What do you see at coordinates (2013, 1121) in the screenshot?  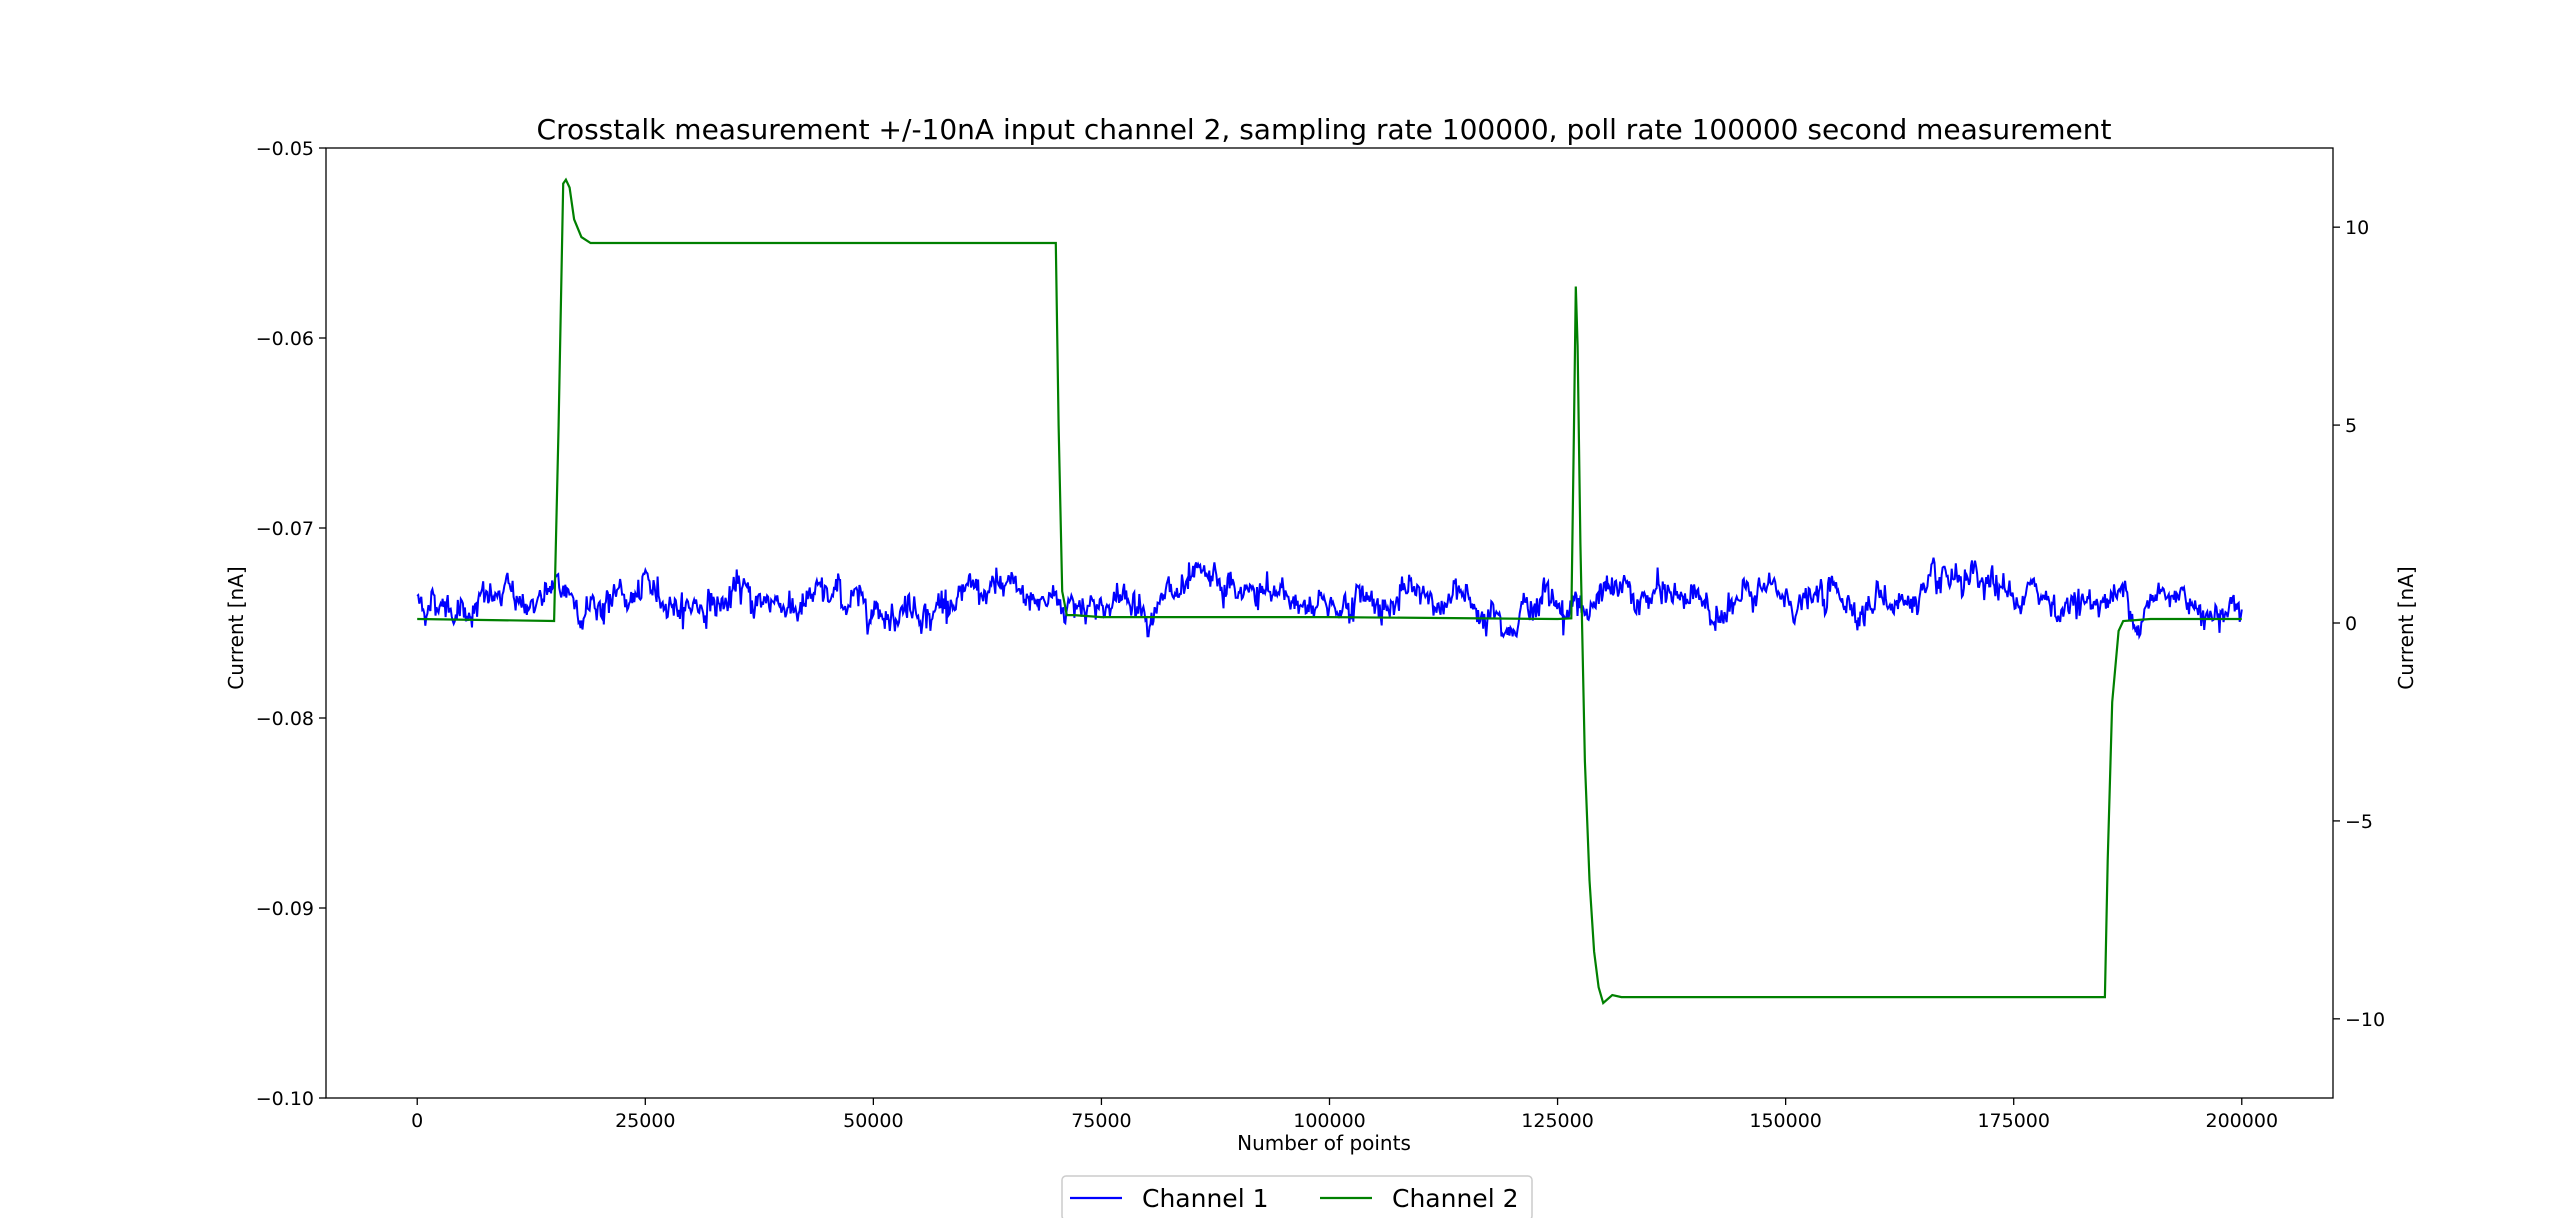 I see `x-tick-label: 175000` at bounding box center [2013, 1121].